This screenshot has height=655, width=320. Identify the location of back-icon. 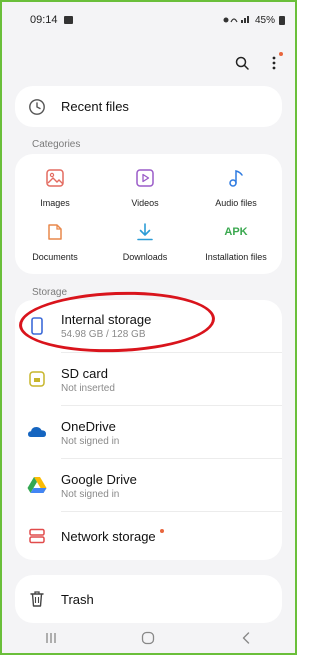
(246, 638).